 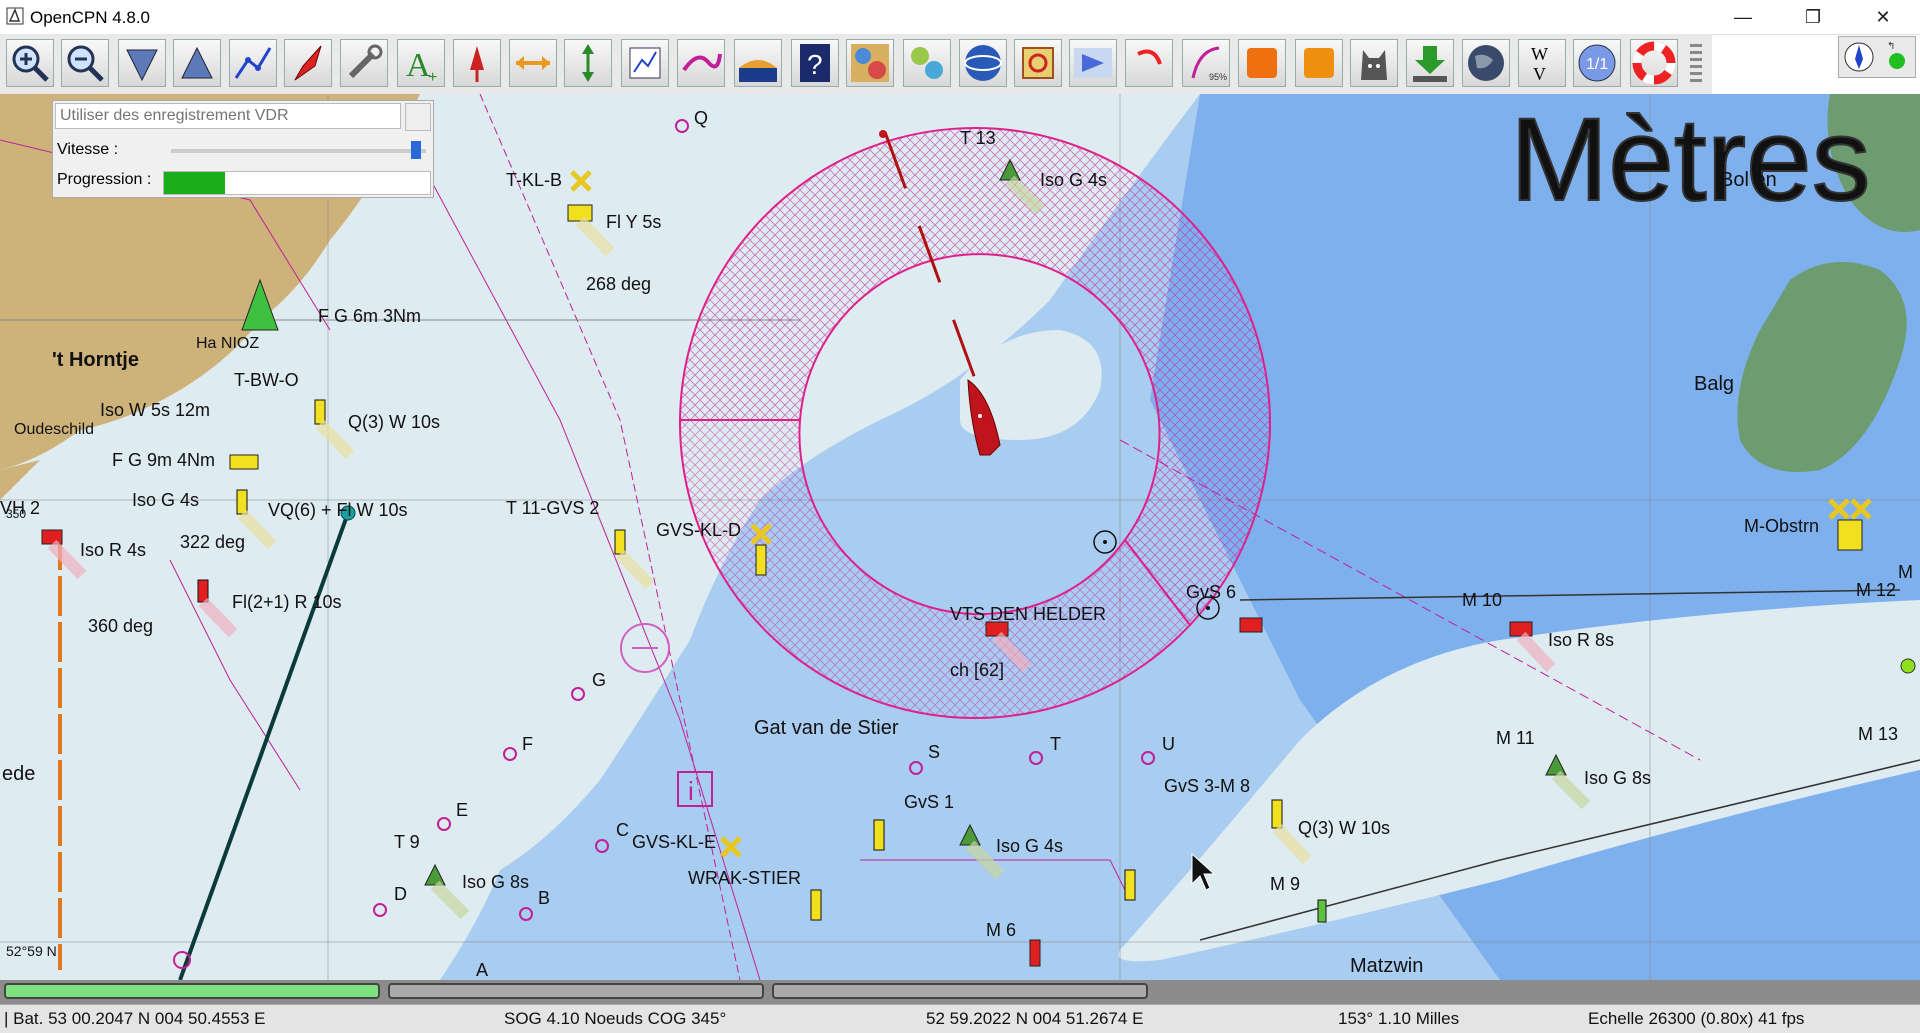 What do you see at coordinates (599, 680) in the screenshot?
I see `anchorage-label-g: G` at bounding box center [599, 680].